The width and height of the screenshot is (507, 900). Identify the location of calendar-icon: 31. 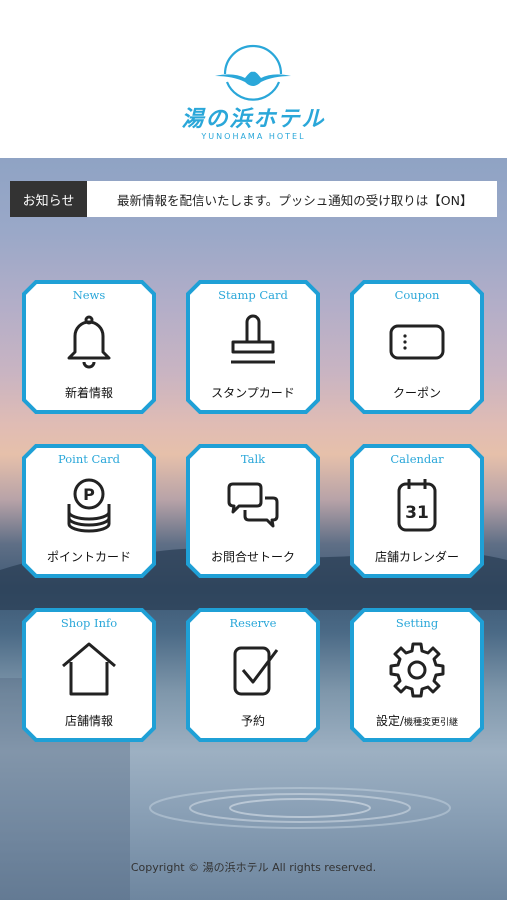
(417, 505).